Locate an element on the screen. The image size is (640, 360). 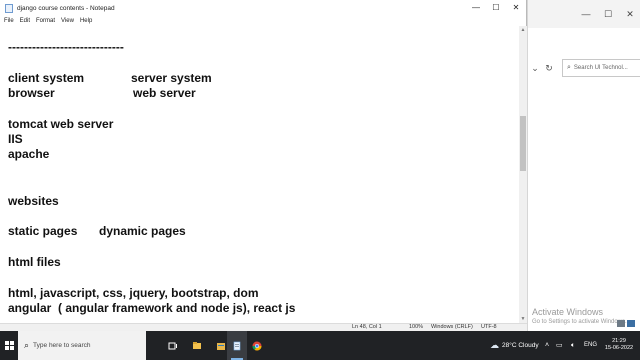
text-line-content: client system is located at coordinates (46, 78).